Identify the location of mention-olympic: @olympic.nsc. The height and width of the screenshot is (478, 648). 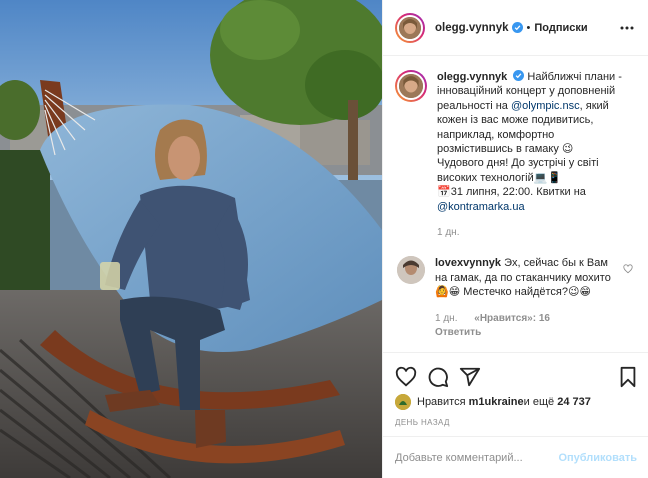
(545, 106).